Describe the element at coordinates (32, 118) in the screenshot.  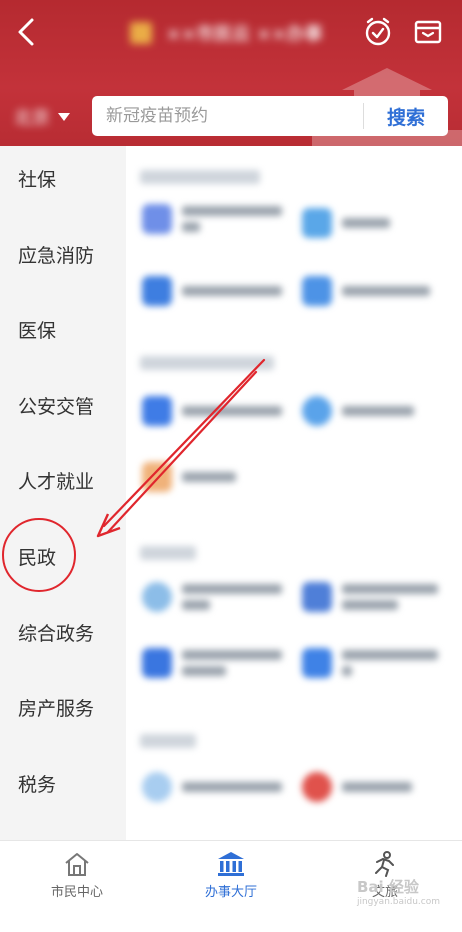
I see `city-name: 北京` at that location.